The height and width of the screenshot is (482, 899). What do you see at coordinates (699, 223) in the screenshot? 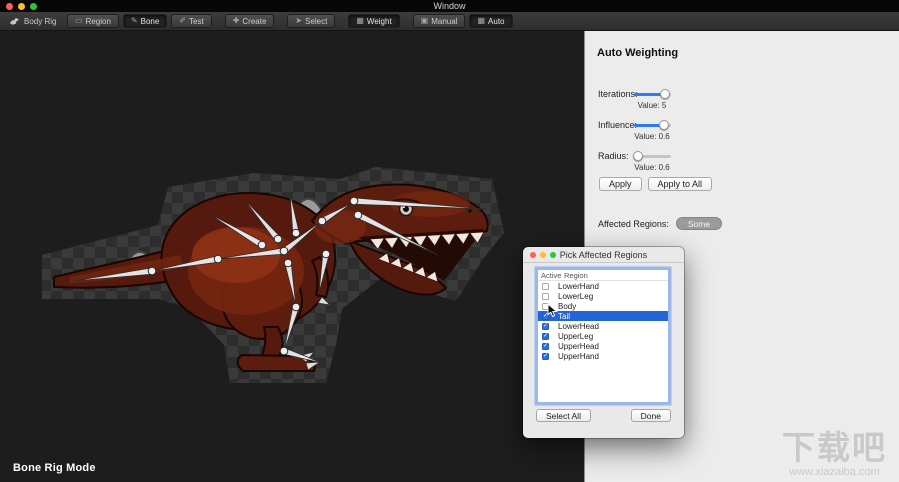
I see `affected-regions-some-button: Some` at bounding box center [699, 223].